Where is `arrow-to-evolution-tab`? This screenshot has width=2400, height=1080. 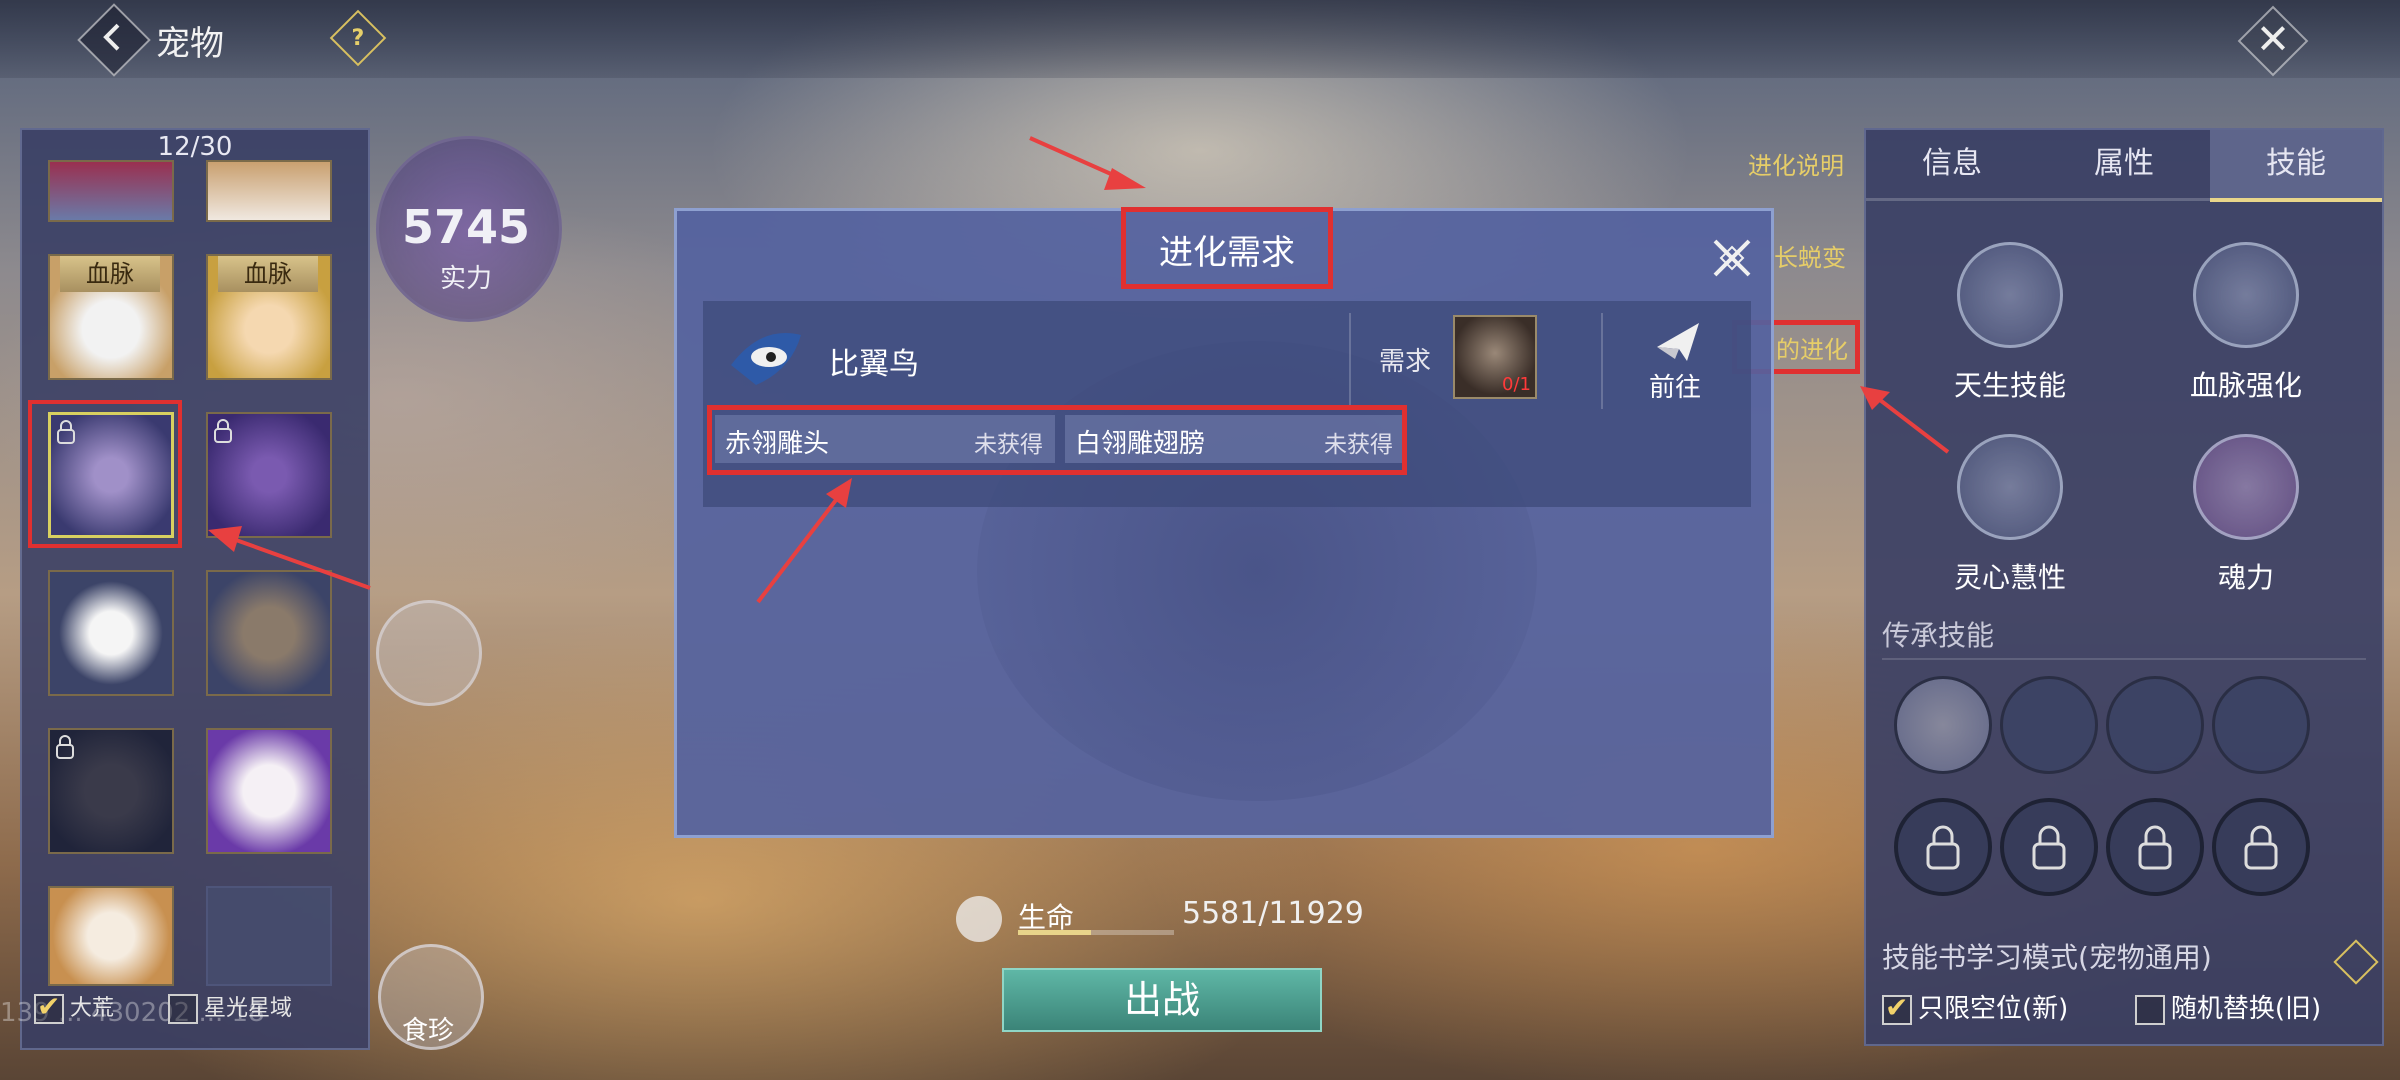
arrow-to-evolution-tab is located at coordinates (1914, 426).